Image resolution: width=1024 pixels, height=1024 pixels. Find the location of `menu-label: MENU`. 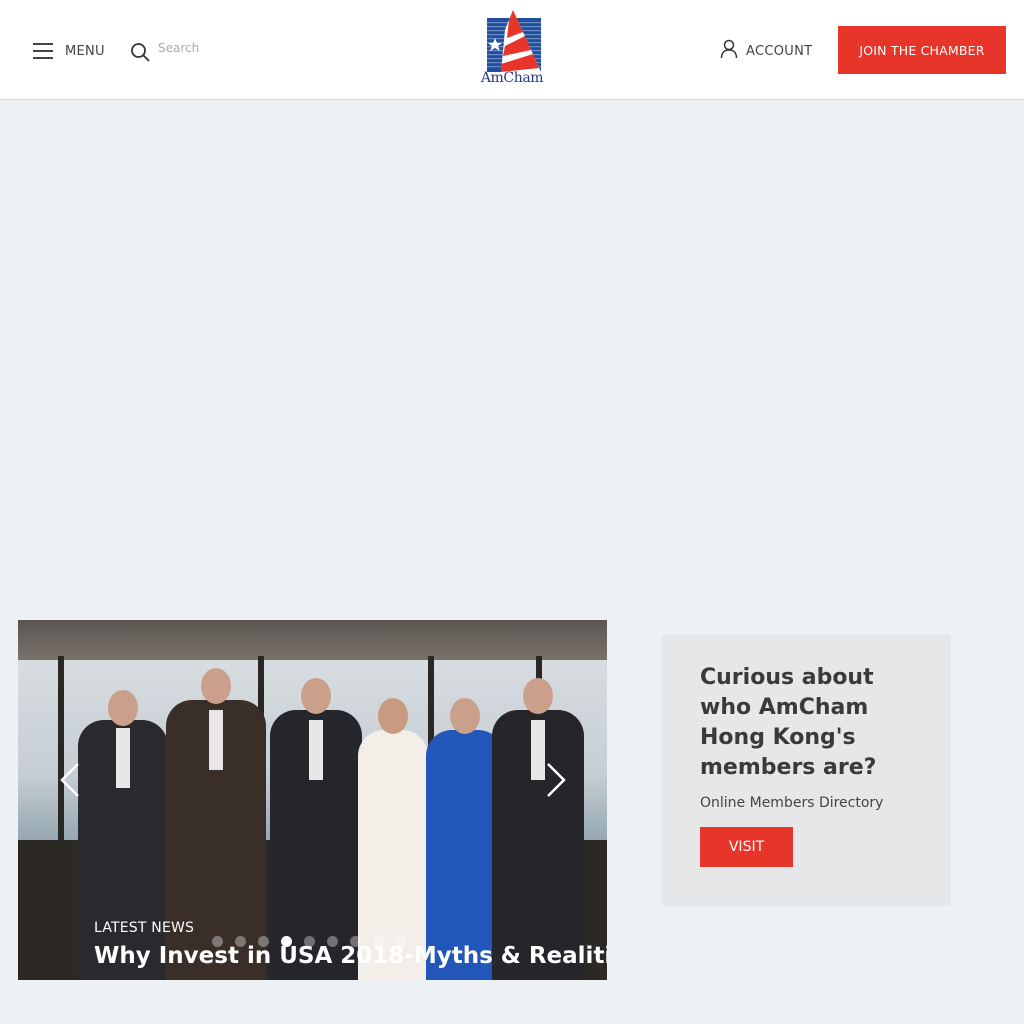

menu-label: MENU is located at coordinates (85, 51).